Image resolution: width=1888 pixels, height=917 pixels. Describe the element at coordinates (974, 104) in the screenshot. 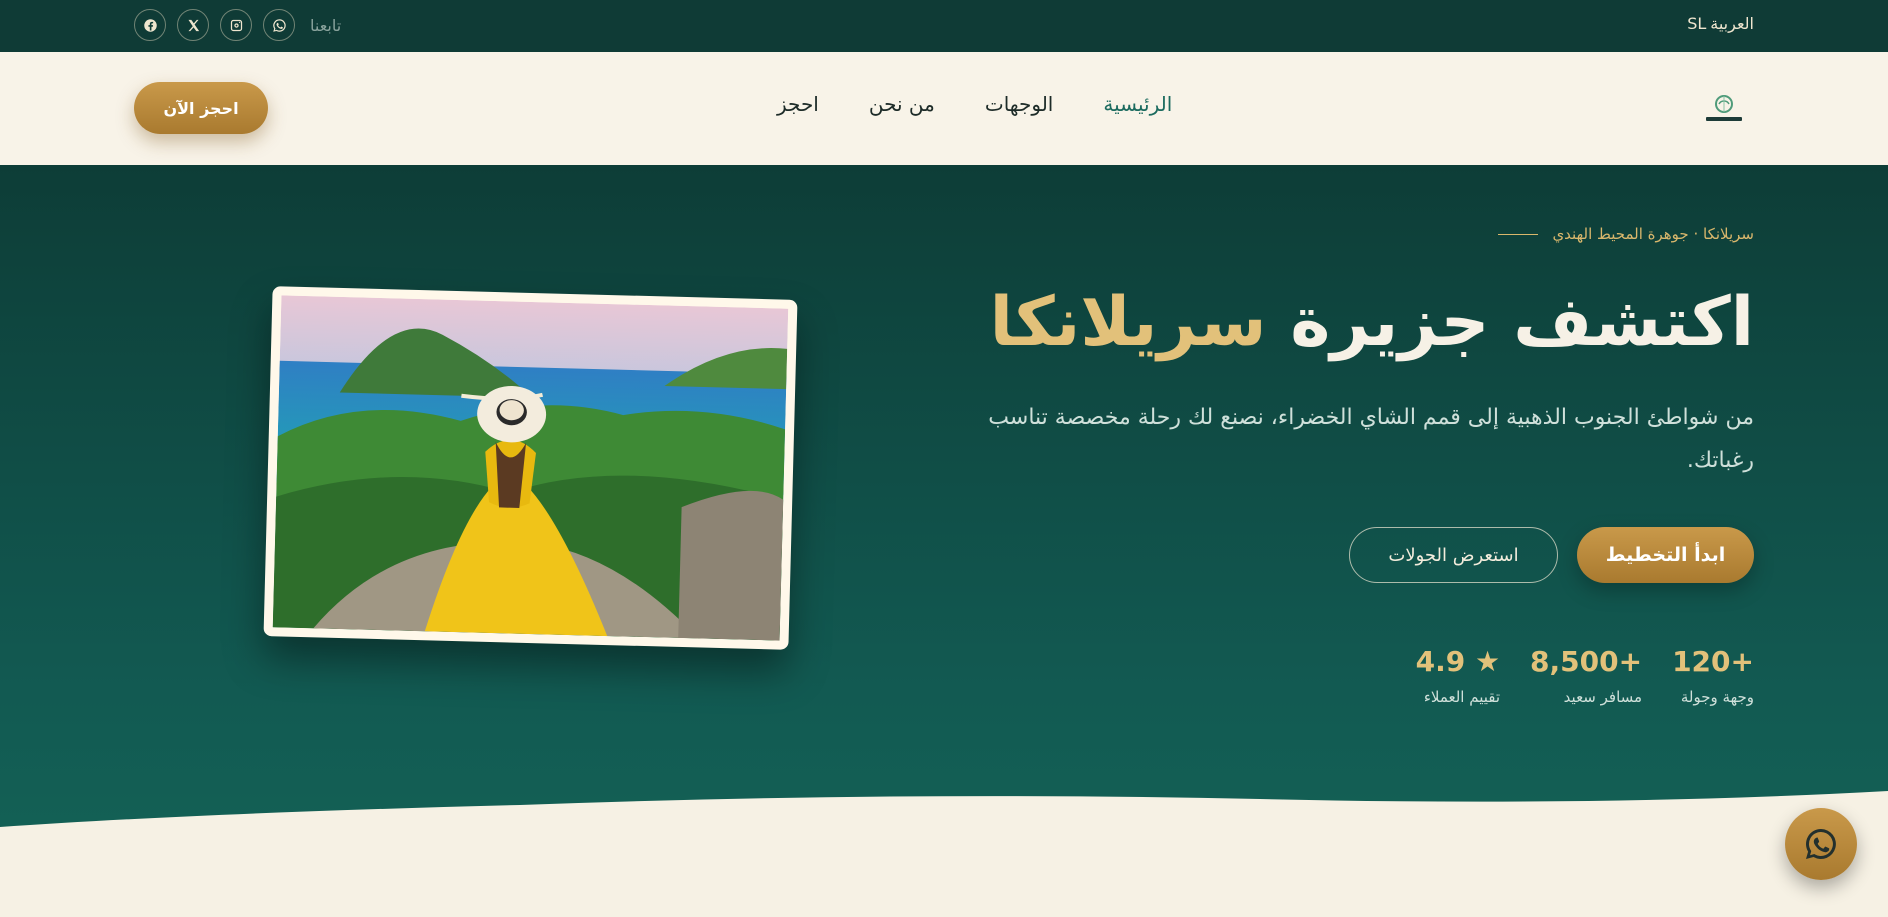

I see `nav-links: الرئيسية الوجهات من نحن احجز` at that location.